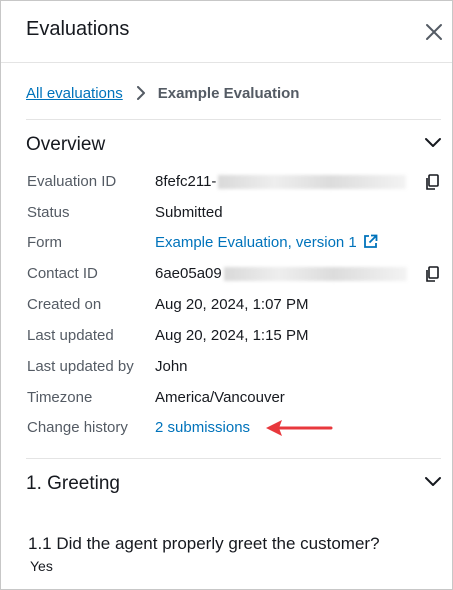  Describe the element at coordinates (80, 366) in the screenshot. I see `last-updated-by-label: Last updated by` at that location.